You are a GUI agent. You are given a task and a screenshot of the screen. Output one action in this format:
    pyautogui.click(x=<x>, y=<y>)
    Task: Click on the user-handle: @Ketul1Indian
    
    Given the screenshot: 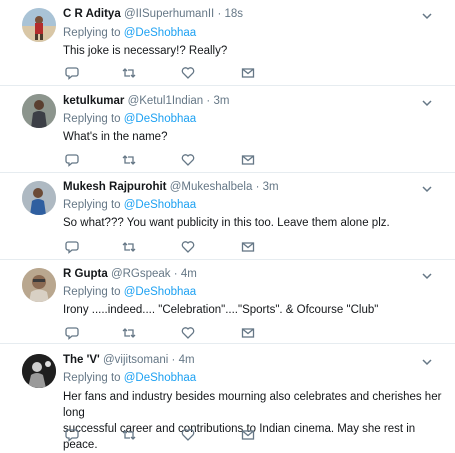 What is the action you would take?
    pyautogui.click(x=166, y=101)
    